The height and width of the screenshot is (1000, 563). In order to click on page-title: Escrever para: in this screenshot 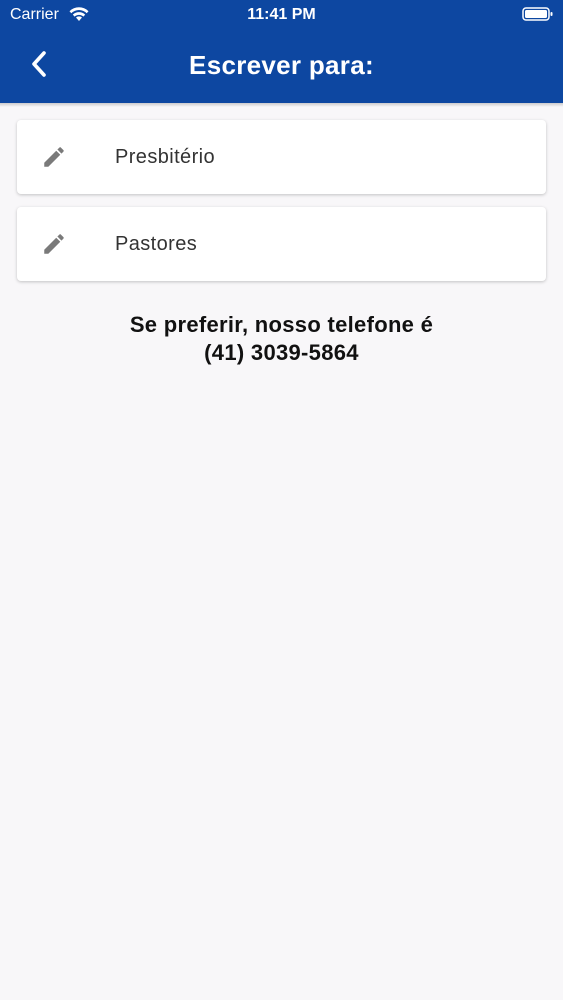, I will do `click(281, 65)`.